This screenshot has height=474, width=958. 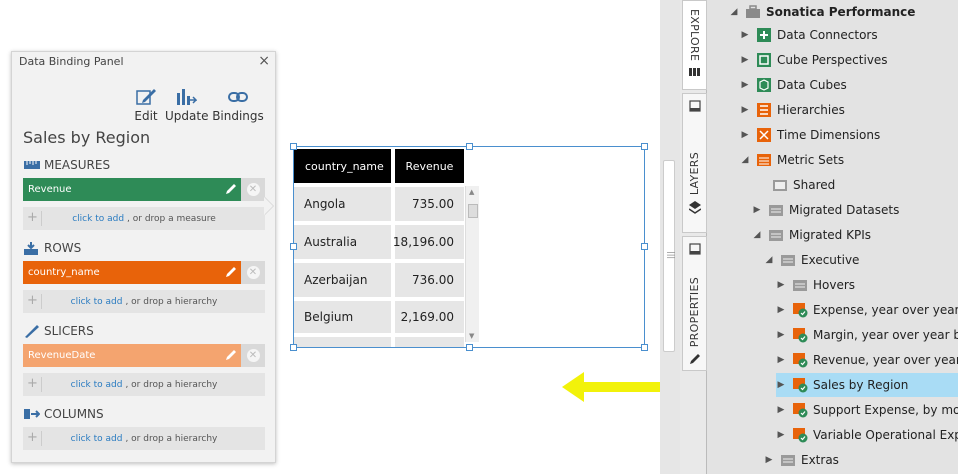 What do you see at coordinates (59, 331) in the screenshot?
I see `slicers-section-label: SLICERS` at bounding box center [59, 331].